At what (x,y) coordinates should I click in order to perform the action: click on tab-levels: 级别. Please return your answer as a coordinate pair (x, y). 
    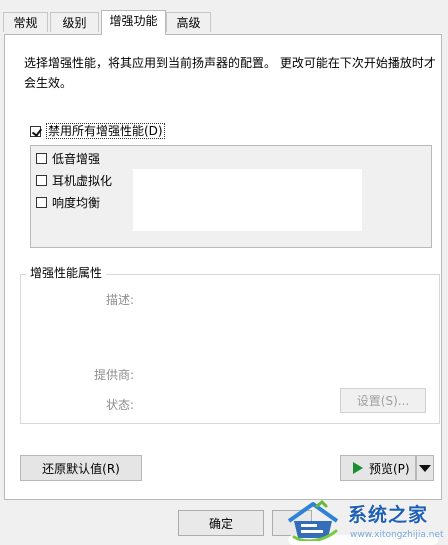
    Looking at the image, I should click on (74, 22).